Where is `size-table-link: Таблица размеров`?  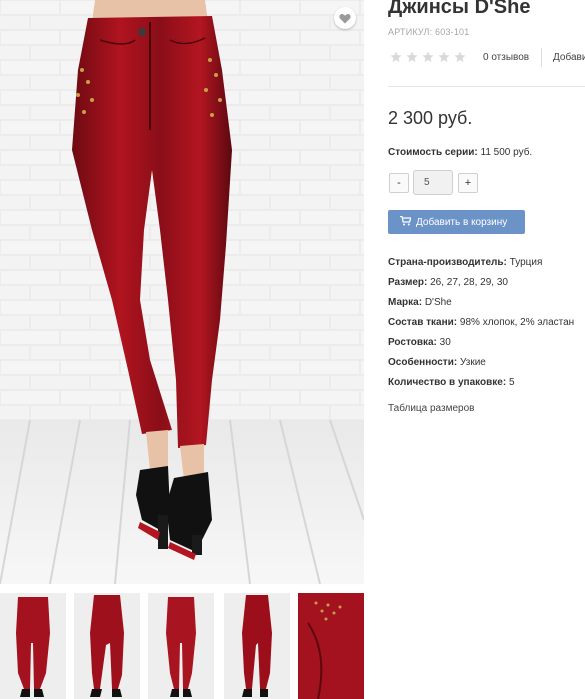 size-table-link: Таблица размеров is located at coordinates (431, 408).